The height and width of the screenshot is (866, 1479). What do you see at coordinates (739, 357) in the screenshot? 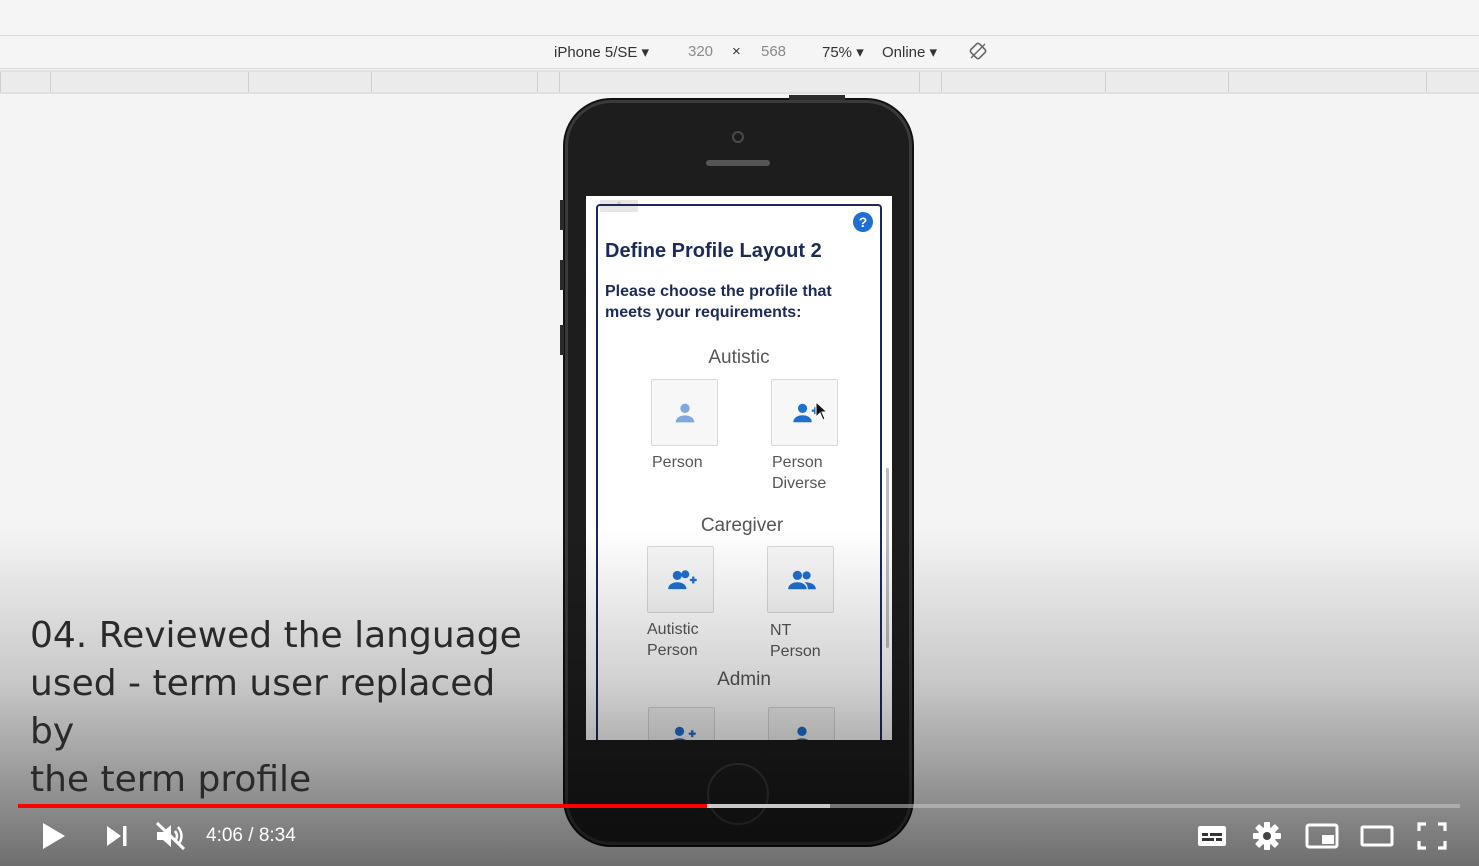
I see `group-heading-autistic: Autistic` at bounding box center [739, 357].